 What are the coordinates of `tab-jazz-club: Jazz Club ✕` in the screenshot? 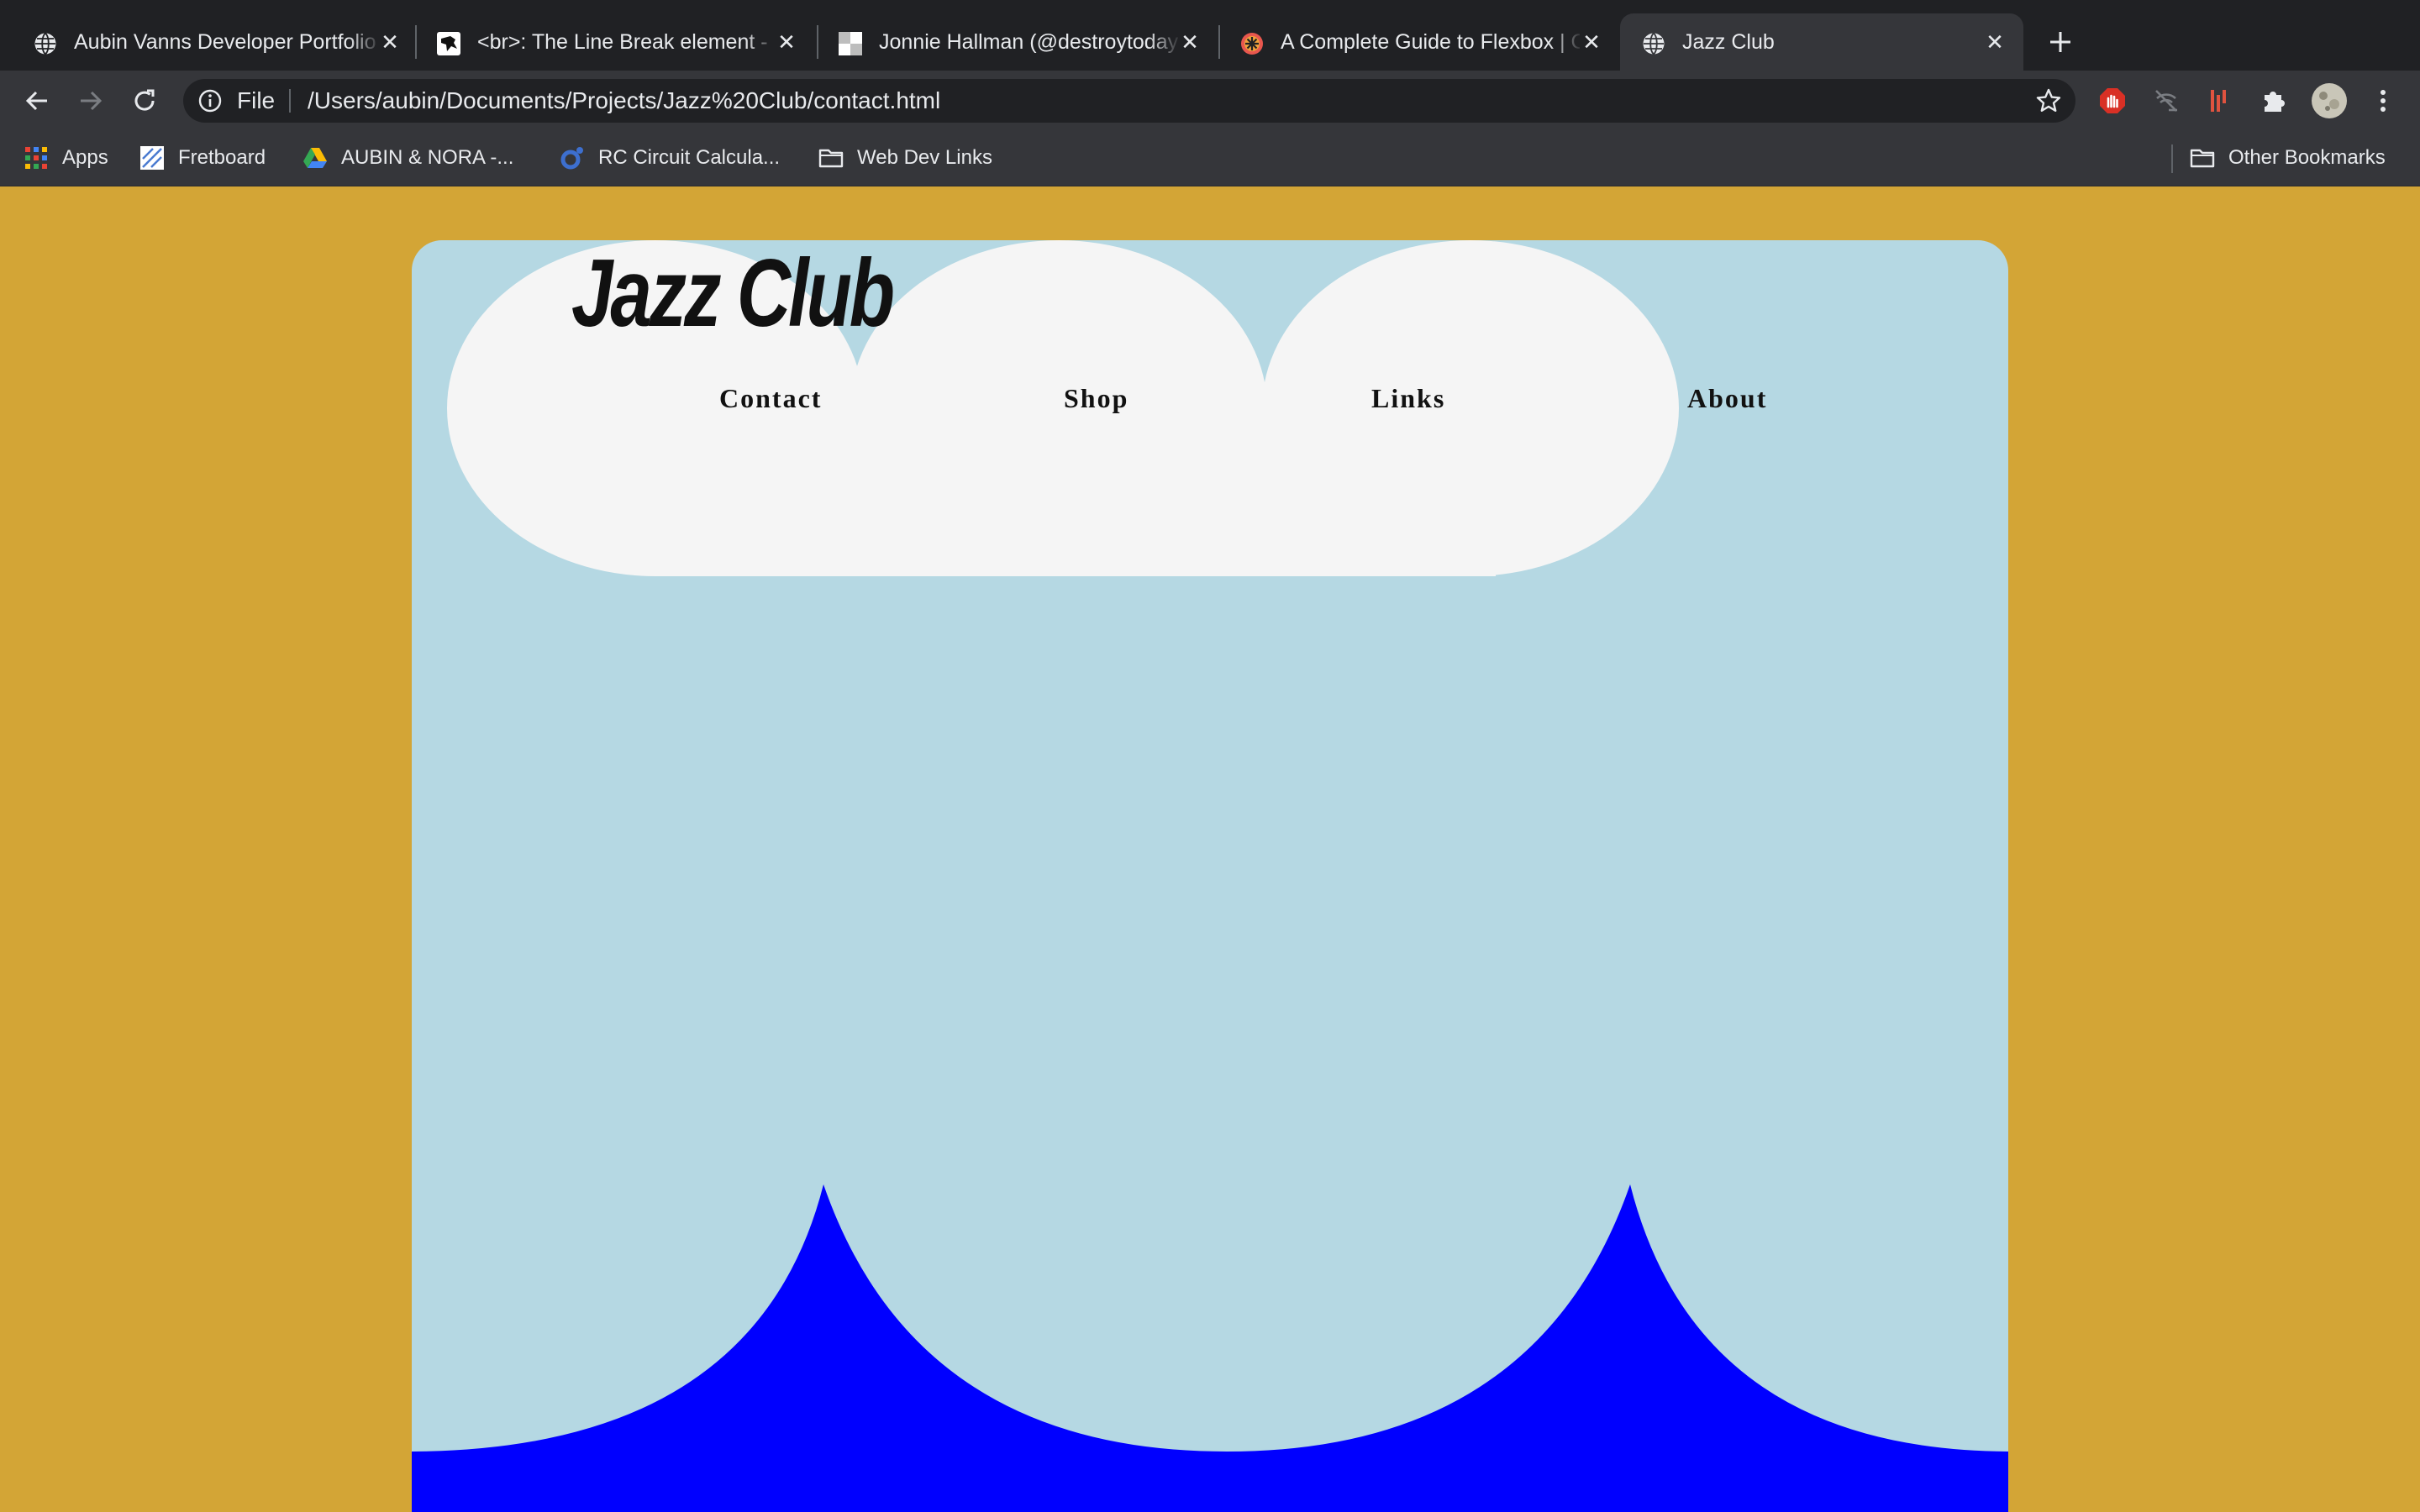 It's located at (1821, 42).